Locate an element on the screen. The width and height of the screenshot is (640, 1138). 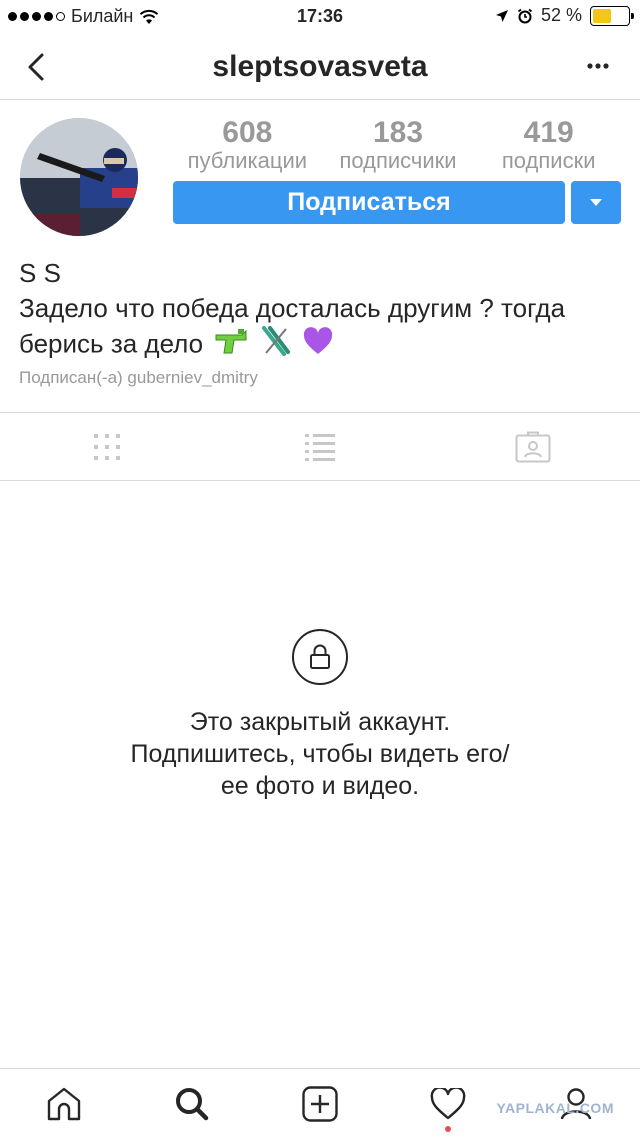
stat-following: 419 подписки is located at coordinates (548, 145).